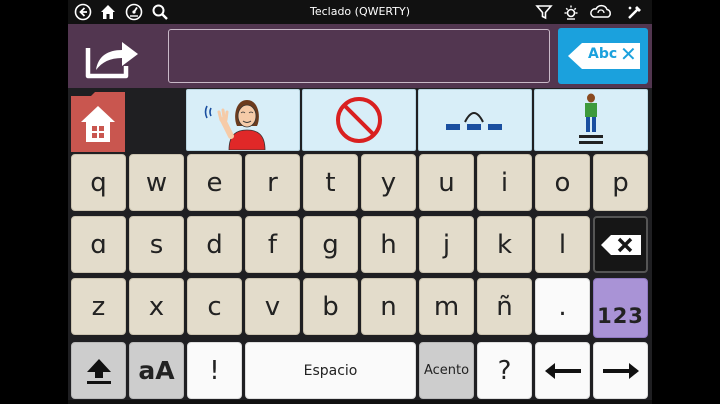  Describe the element at coordinates (235, 125) in the screenshot. I see `person-waving-icon` at that location.